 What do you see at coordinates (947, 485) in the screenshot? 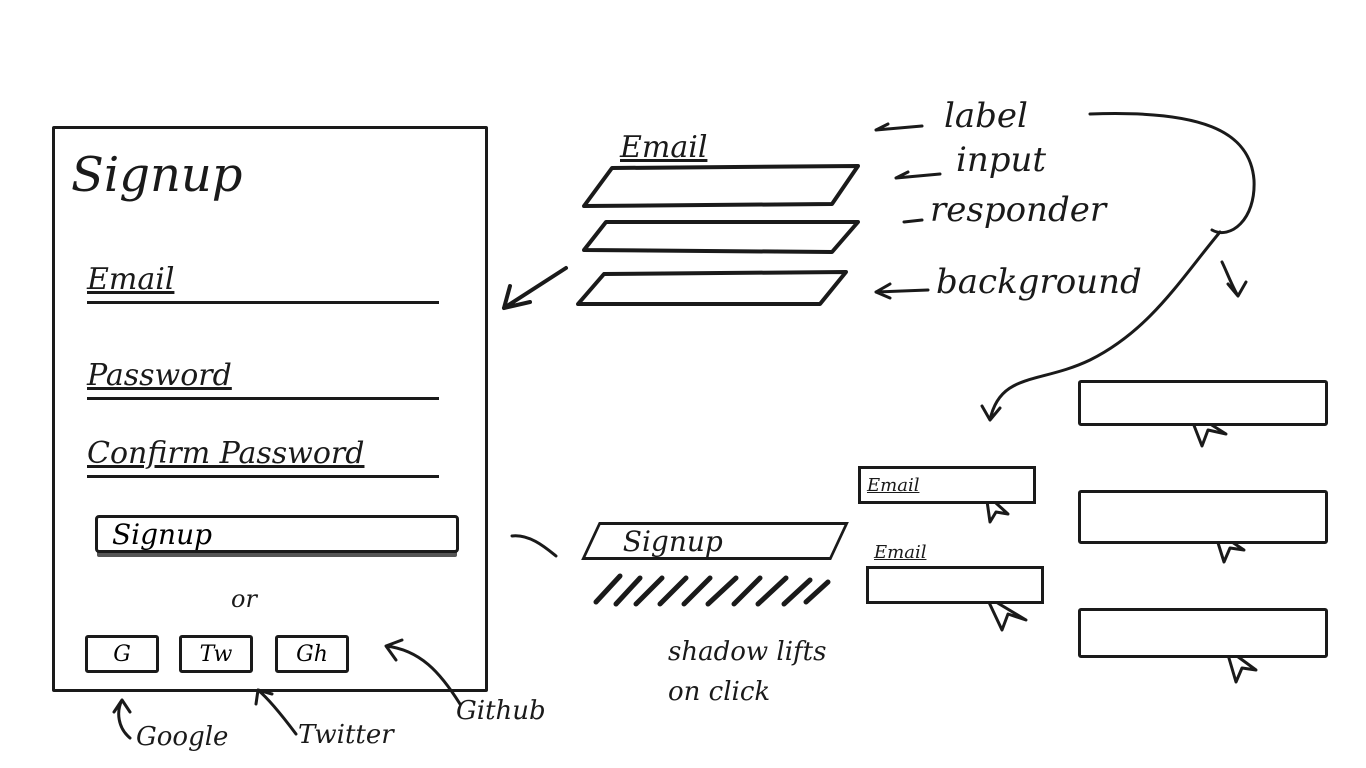
I see `email-state-idle: Email` at bounding box center [947, 485].